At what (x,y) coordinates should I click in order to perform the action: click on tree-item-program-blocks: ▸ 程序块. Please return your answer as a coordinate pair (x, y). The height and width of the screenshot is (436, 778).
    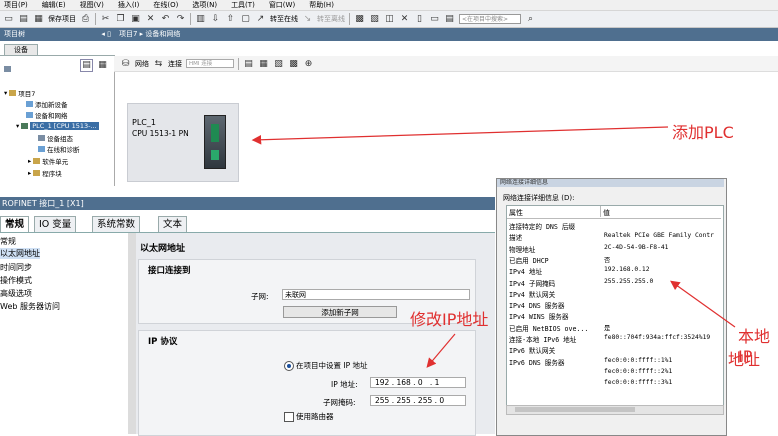
    Looking at the image, I should click on (45, 173).